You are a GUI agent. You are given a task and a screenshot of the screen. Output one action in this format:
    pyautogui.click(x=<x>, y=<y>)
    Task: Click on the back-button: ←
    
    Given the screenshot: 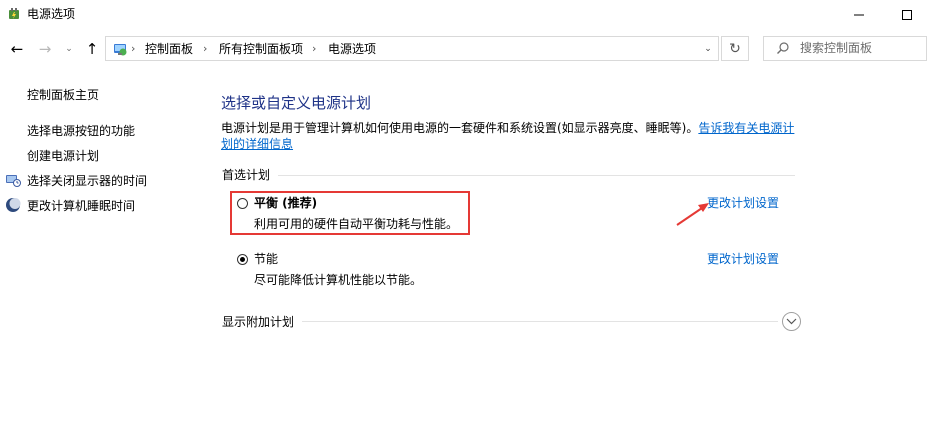 What is the action you would take?
    pyautogui.click(x=17, y=49)
    